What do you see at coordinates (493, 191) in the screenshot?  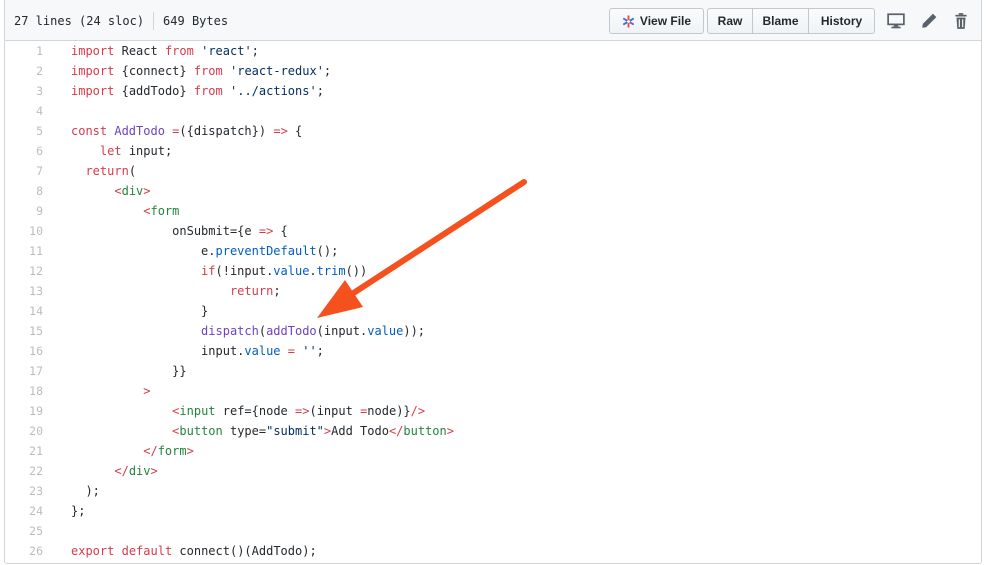 I see `code-line: 8 <div>` at bounding box center [493, 191].